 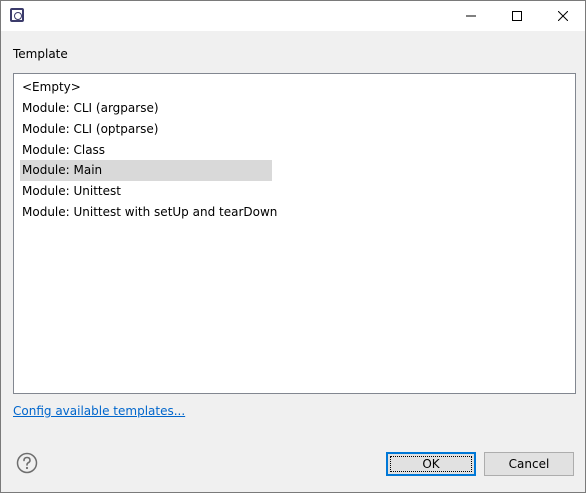 What do you see at coordinates (72, 191) in the screenshot?
I see `list-item: Module: Unittest` at bounding box center [72, 191].